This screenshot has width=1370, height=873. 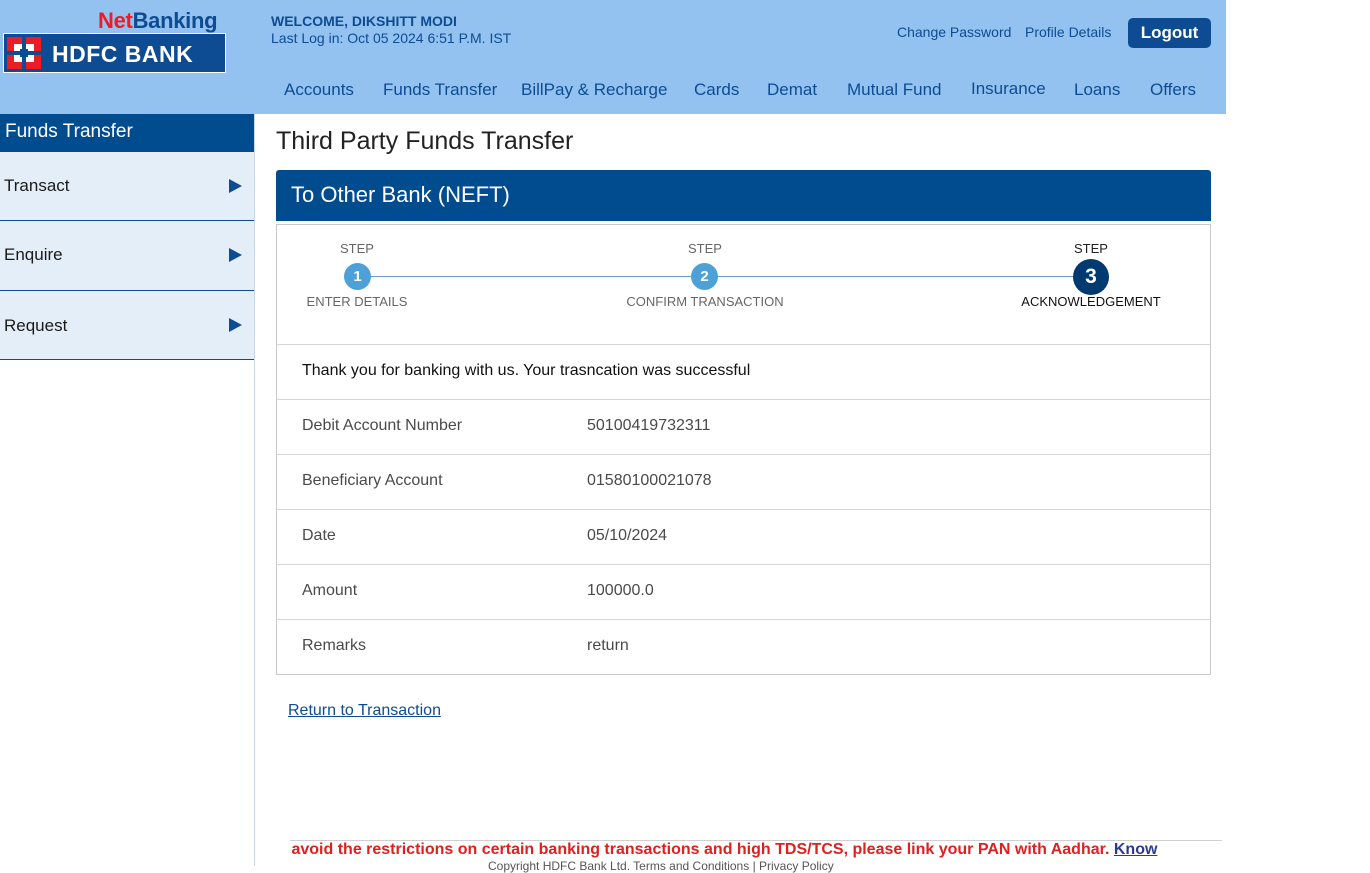 I want to click on bank-name: HDFC BANK, so click(x=123, y=54).